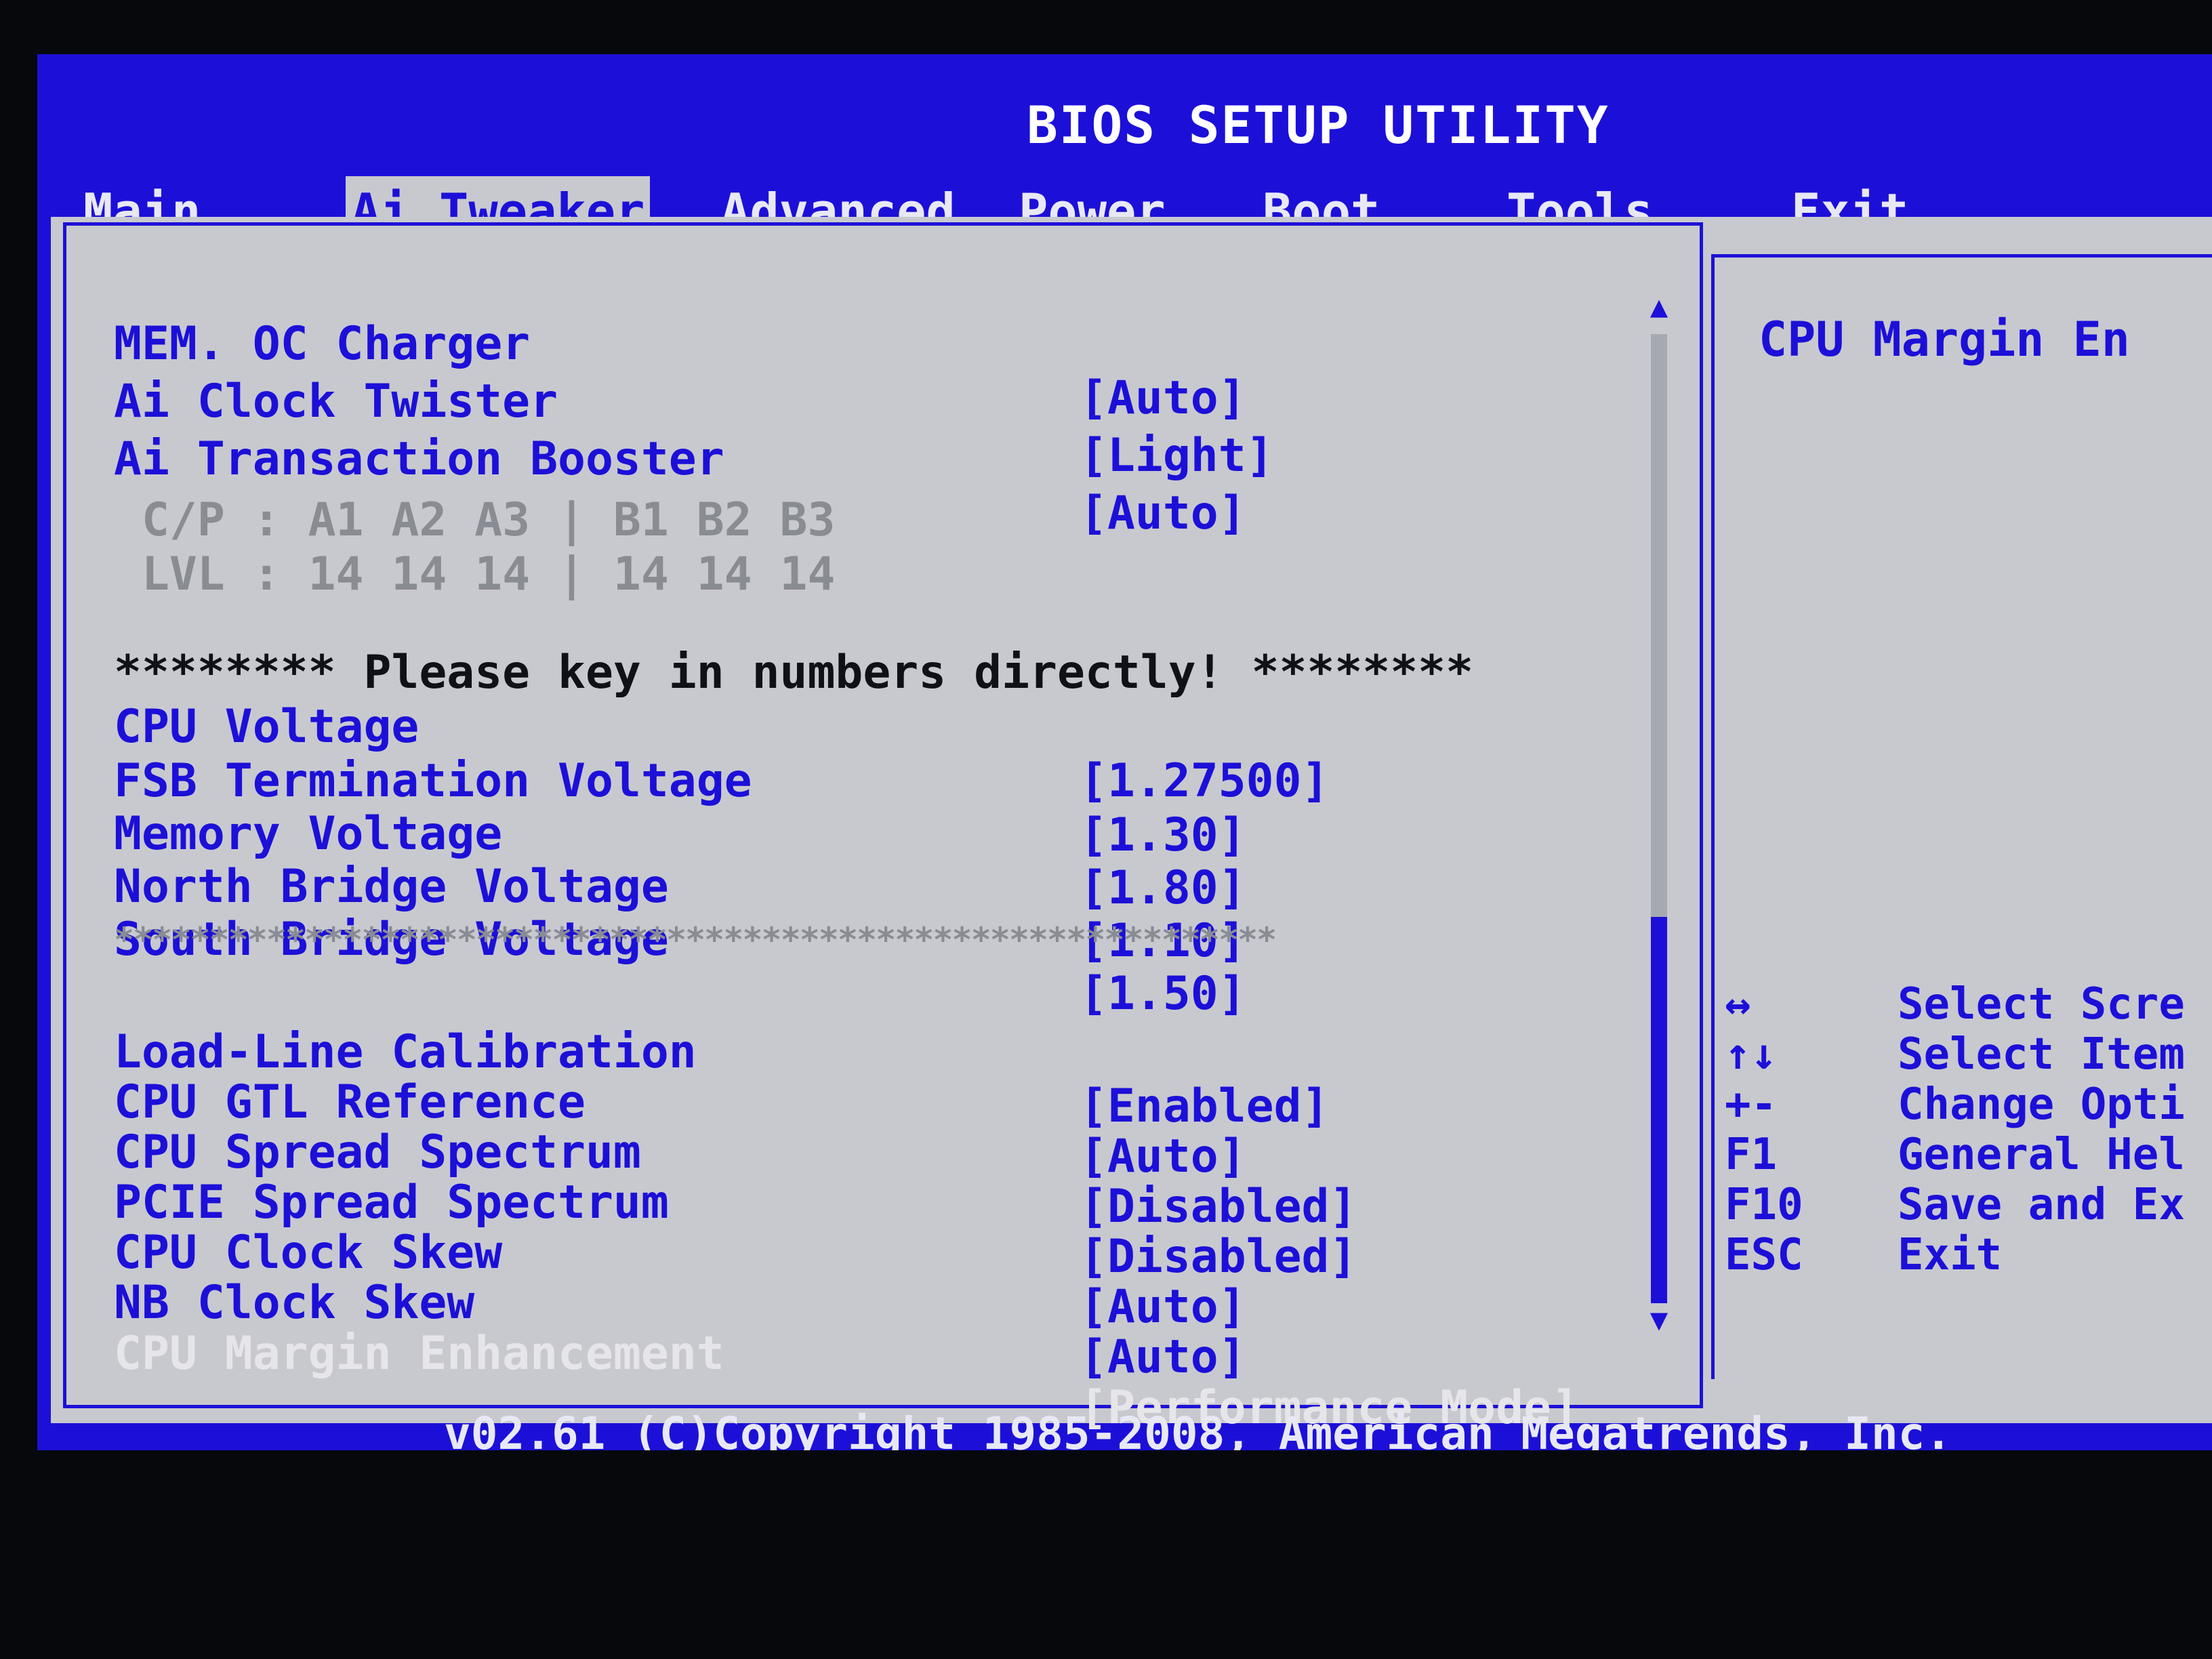 Image resolution: width=2212 pixels, height=1659 pixels. Describe the element at coordinates (680, 887) in the screenshot. I see `setting-row-north-bridge-voltage: North Bridge Voltage [1.10]` at that location.